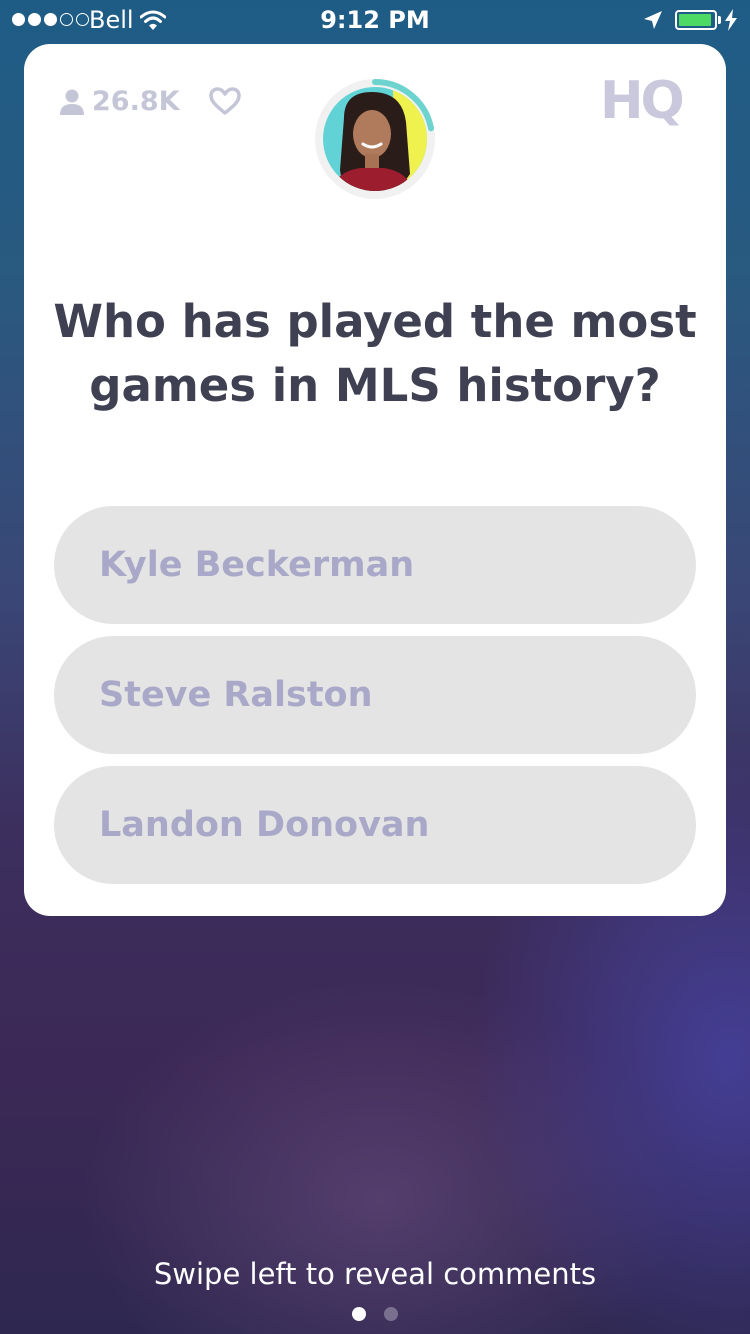  I want to click on host-avatar, so click(375, 139).